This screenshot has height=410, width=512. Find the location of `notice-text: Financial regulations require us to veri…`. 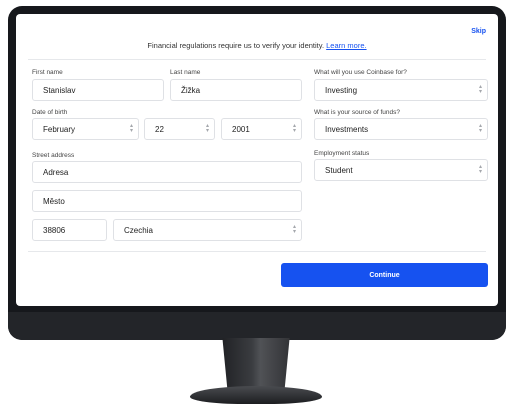

notice-text: Financial regulations require us to veri… is located at coordinates (236, 45).